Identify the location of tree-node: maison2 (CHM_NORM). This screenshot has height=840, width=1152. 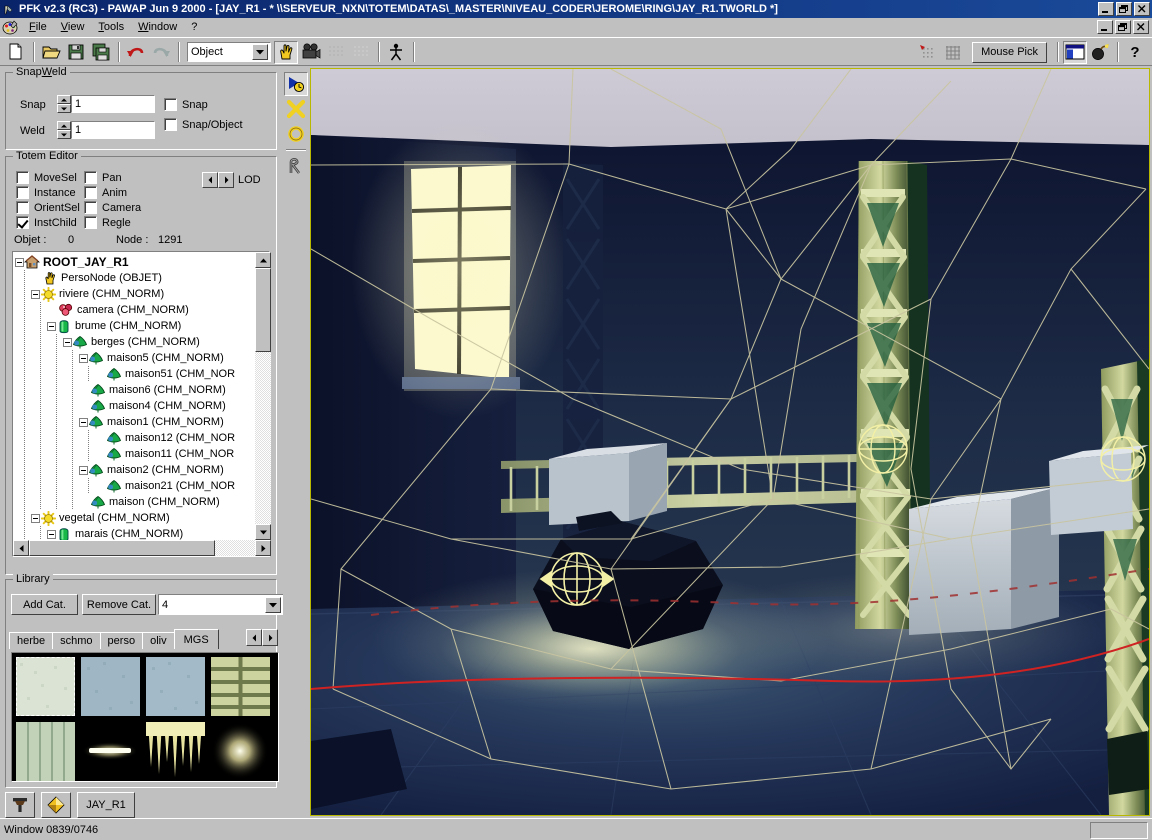
(134, 470).